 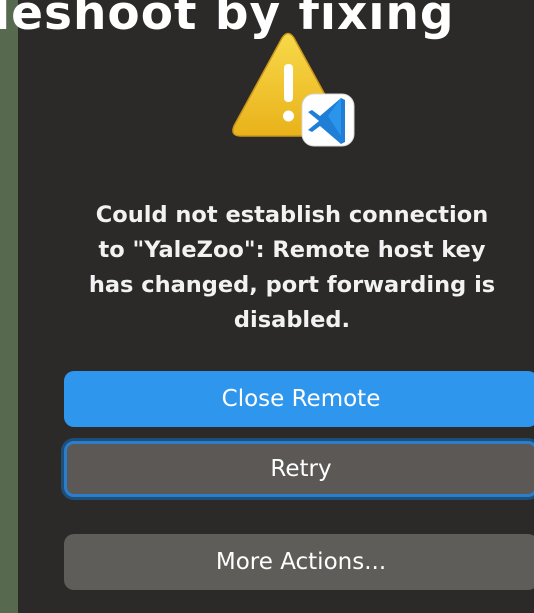 I want to click on message-line: has changed, port forwarding is, so click(x=292, y=285).